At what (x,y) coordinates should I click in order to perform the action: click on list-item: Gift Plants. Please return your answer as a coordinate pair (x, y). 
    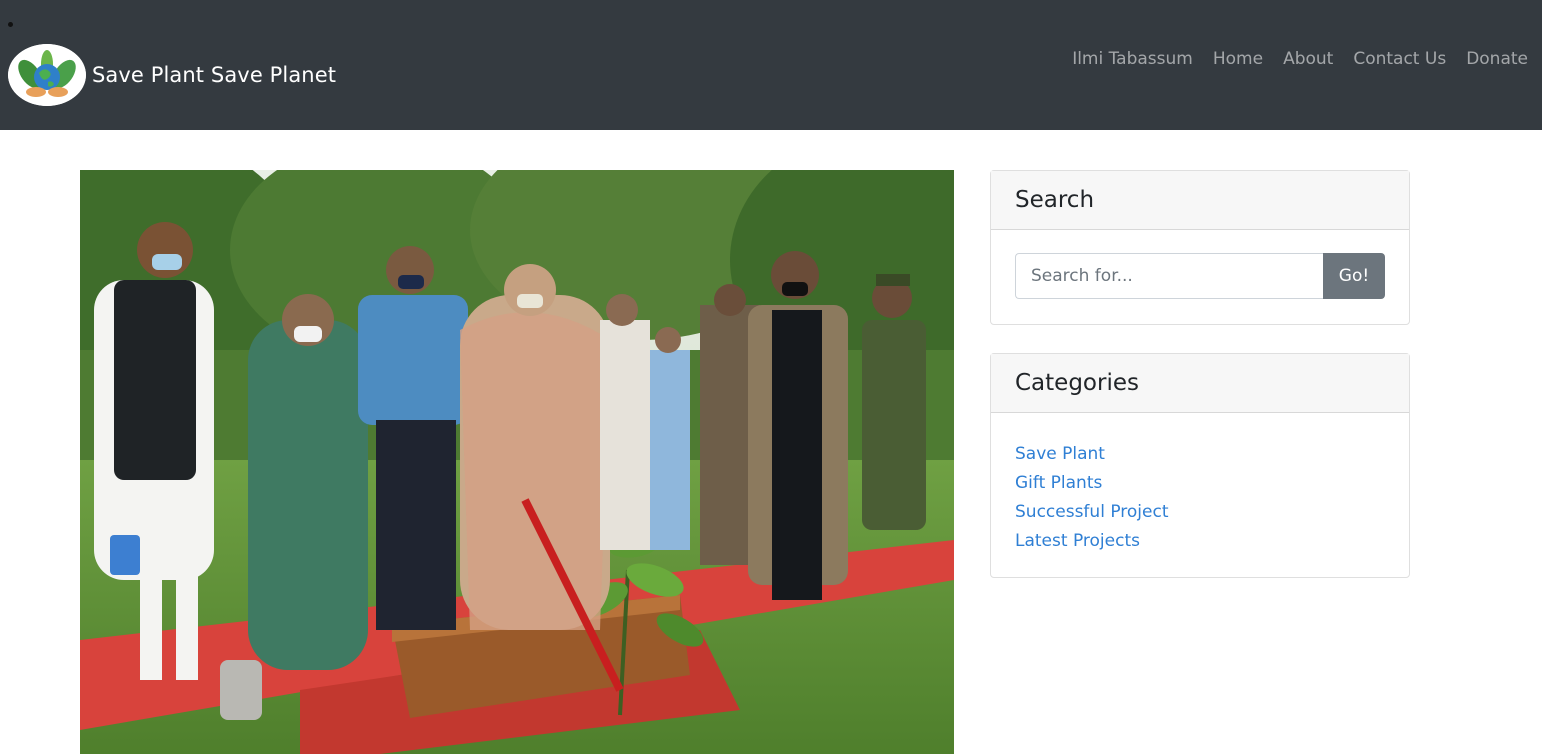
    Looking at the image, I should click on (1200, 482).